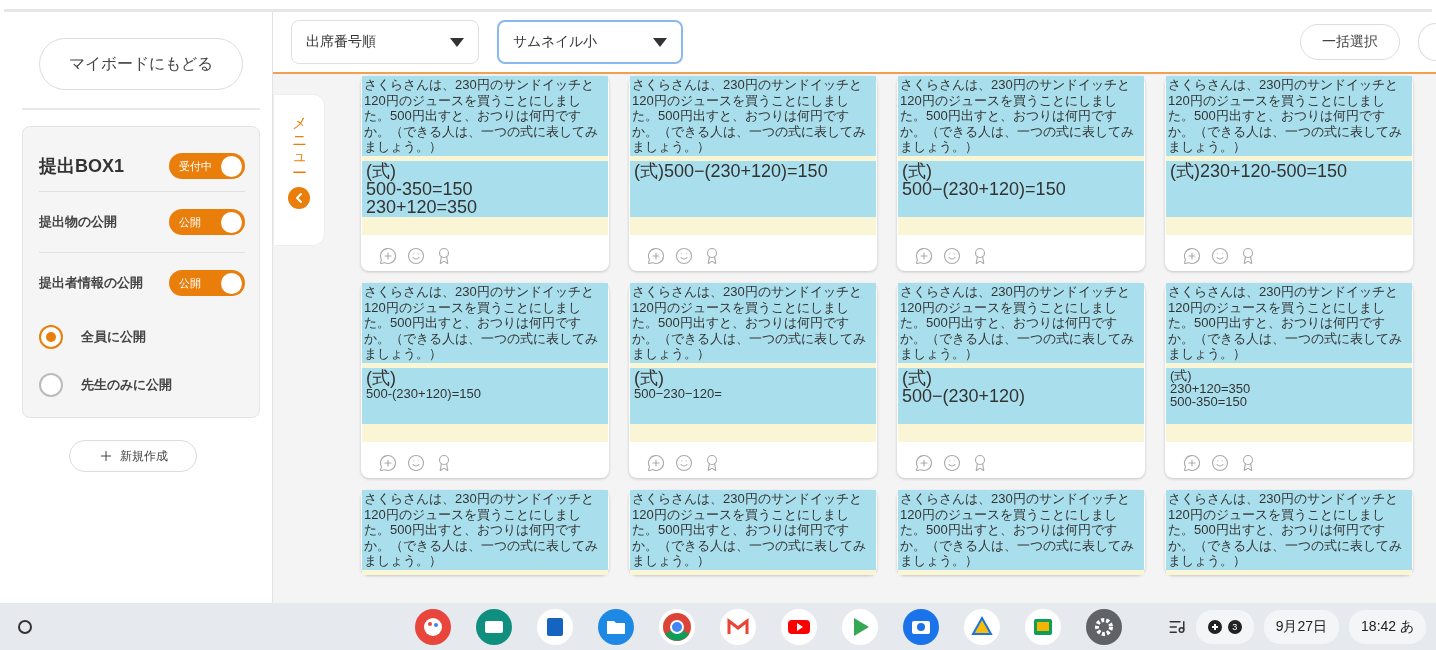 This screenshot has width=1436, height=650. Describe the element at coordinates (1021, 173) in the screenshot. I see `submission-card: さくらさんは、230円のサンドイッチと120円のジュースを買うことにしました。500円出すと、おつりは何円ですか。（できる人は、一つの式に表してみましょう。） (式) 500−(230+120)=150` at that location.